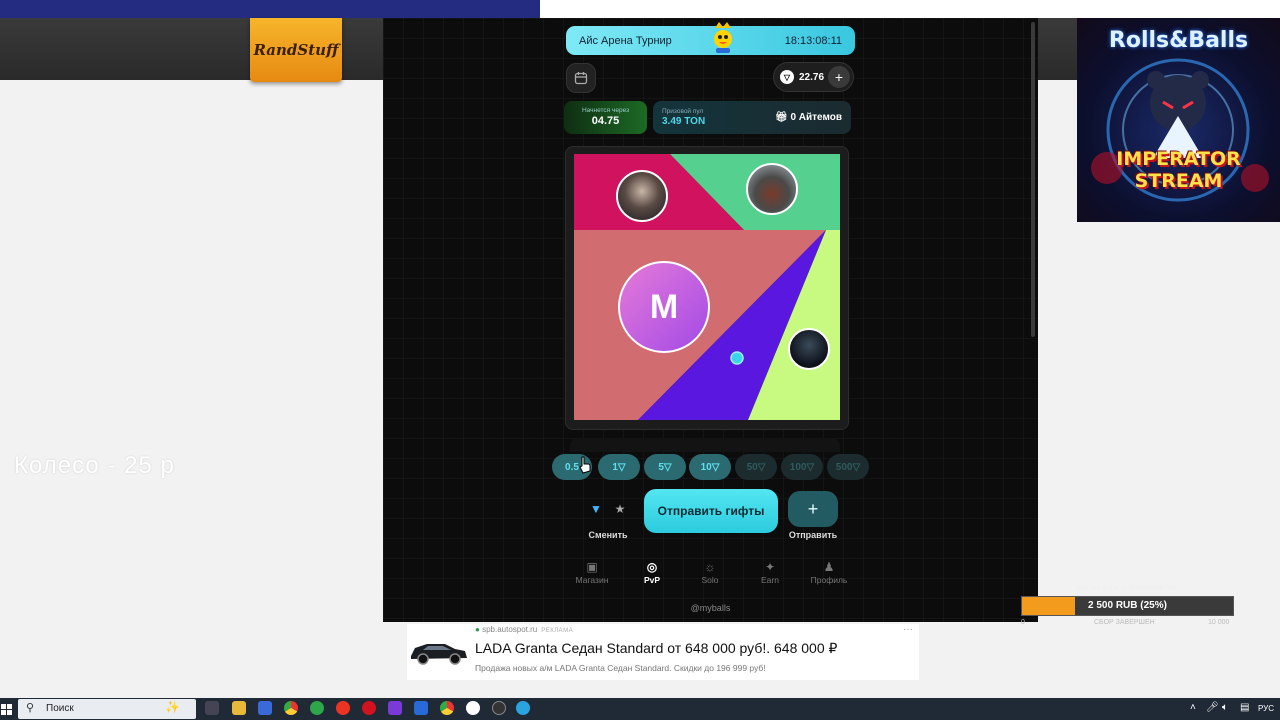 The width and height of the screenshot is (1280, 720). Describe the element at coordinates (499, 708) in the screenshot. I see `obs-icon` at that location.